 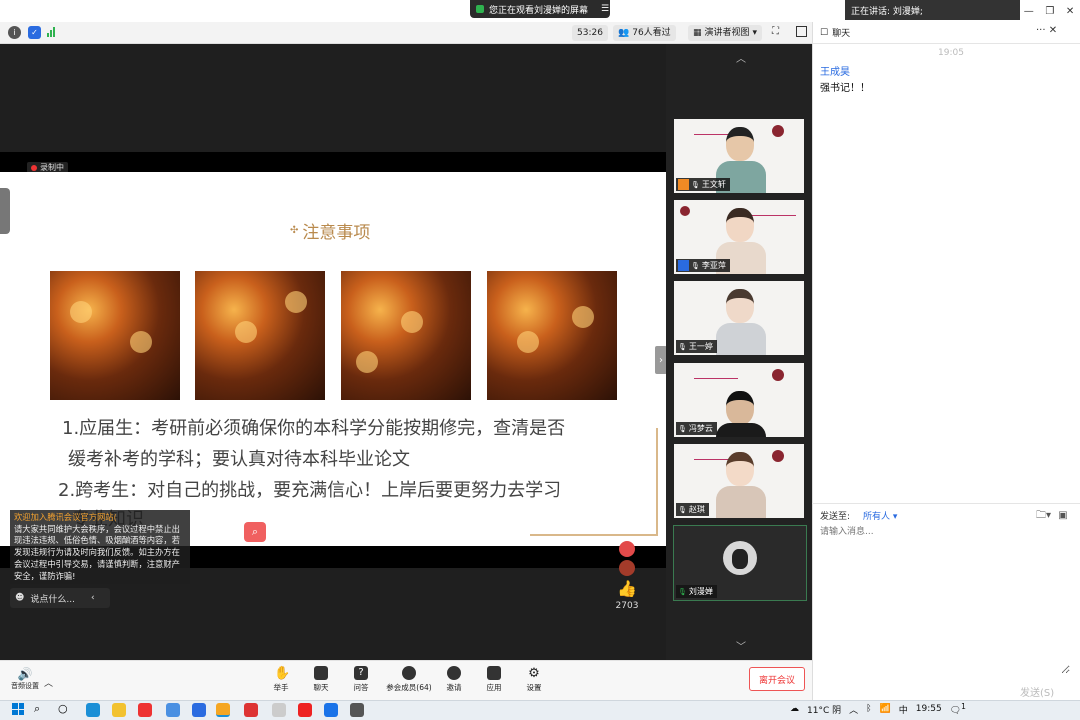 What do you see at coordinates (627, 568) in the screenshot?
I see `reaction-icon` at bounding box center [627, 568].